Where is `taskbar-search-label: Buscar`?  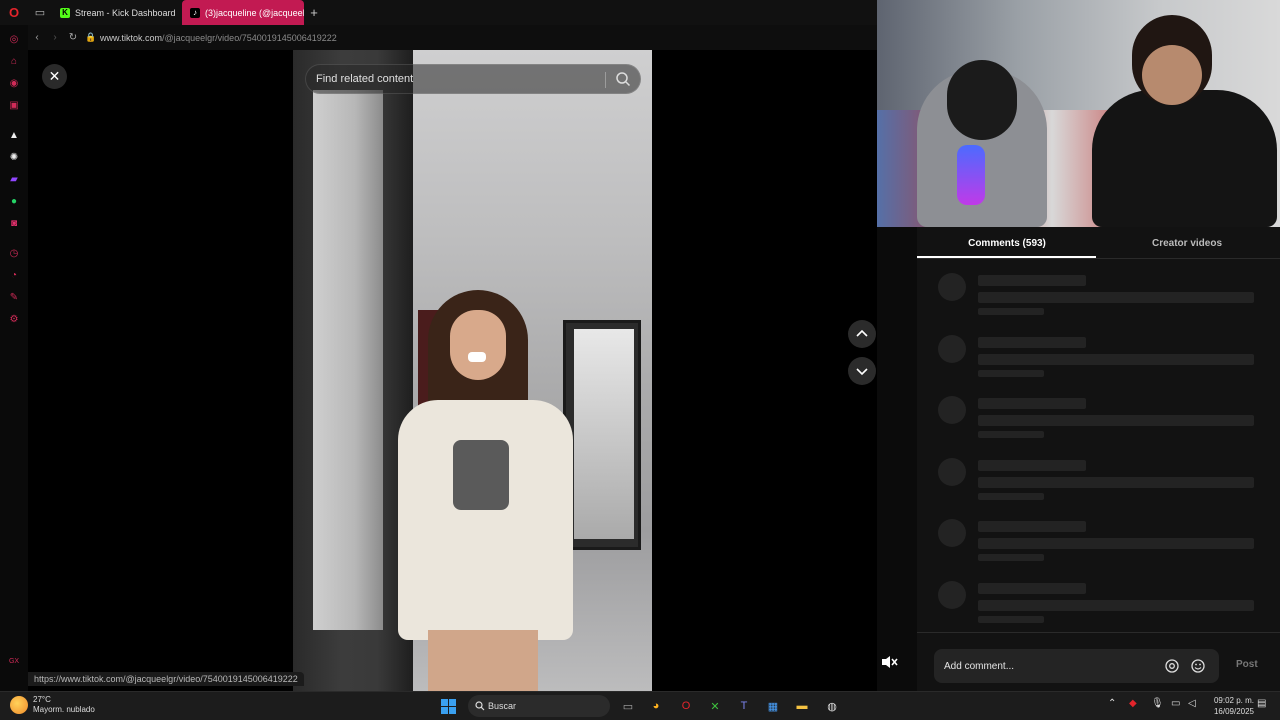 taskbar-search-label: Buscar is located at coordinates (502, 706).